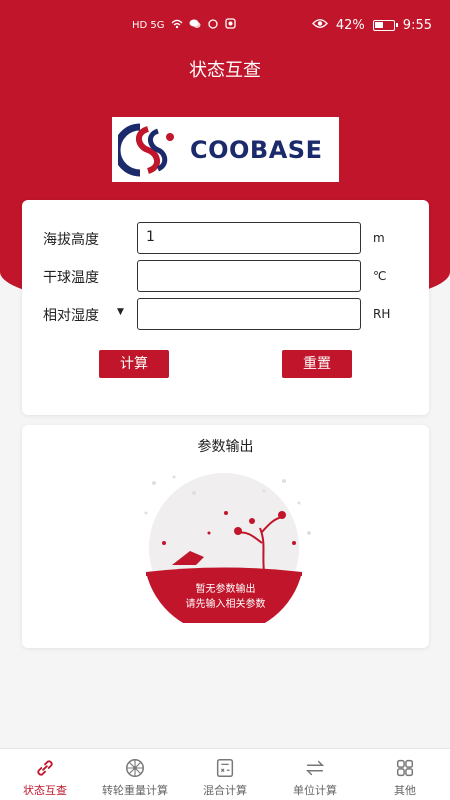  I want to click on form-row-humidity: 相对湿度 ▼ RH, so click(225, 314).